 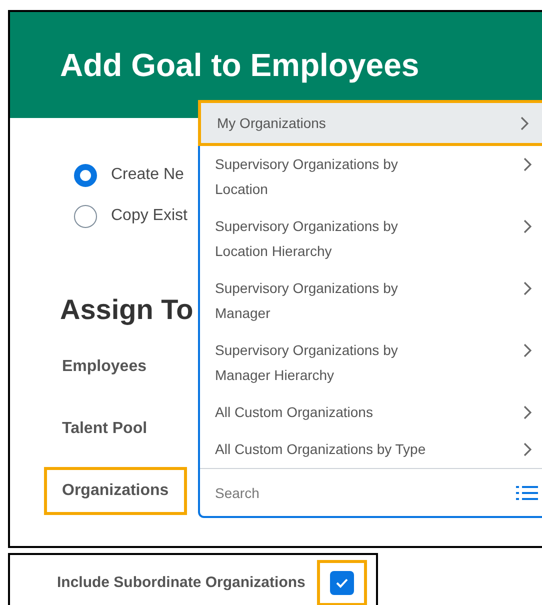 What do you see at coordinates (370, 123) in the screenshot?
I see `menu-item: My Organizations` at bounding box center [370, 123].